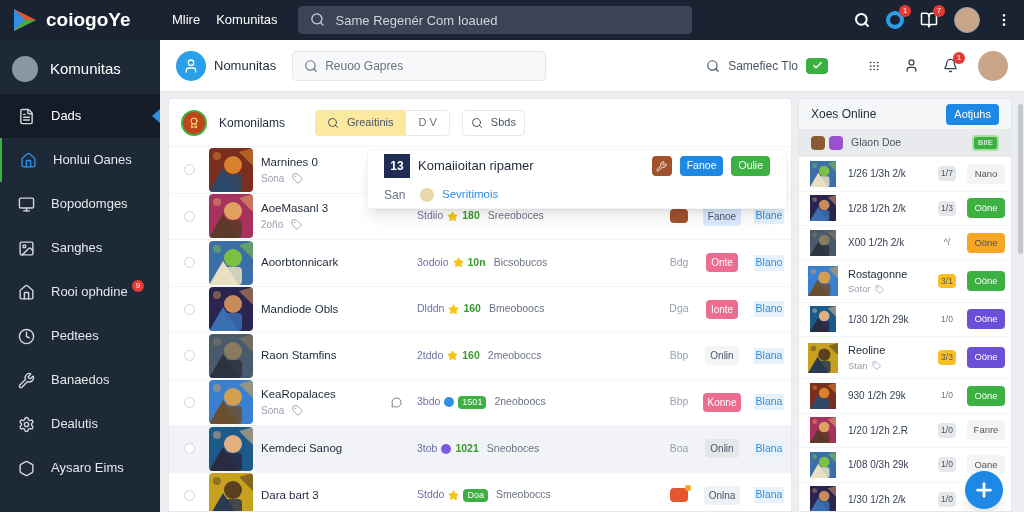 This screenshot has height=512, width=1024. I want to click on sidebar-item: Rooi ophdine 9, so click(80, 292).